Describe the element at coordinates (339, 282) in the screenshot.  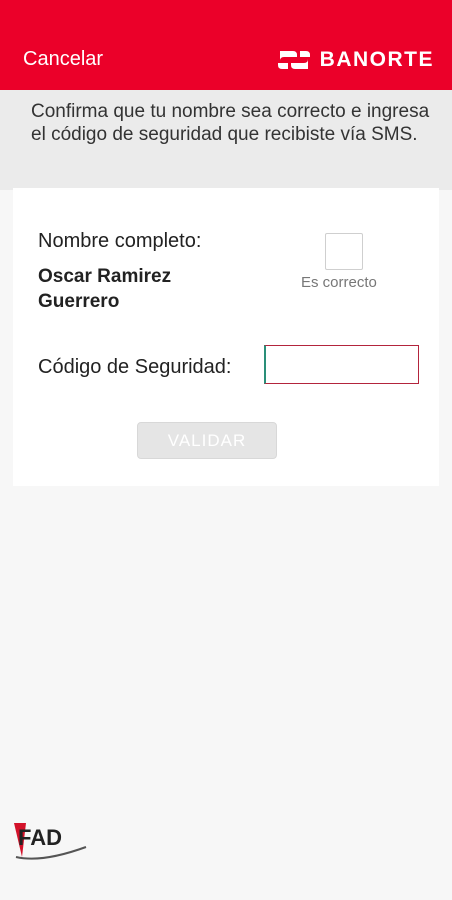
I see `name-correct-label: Es correcto` at that location.